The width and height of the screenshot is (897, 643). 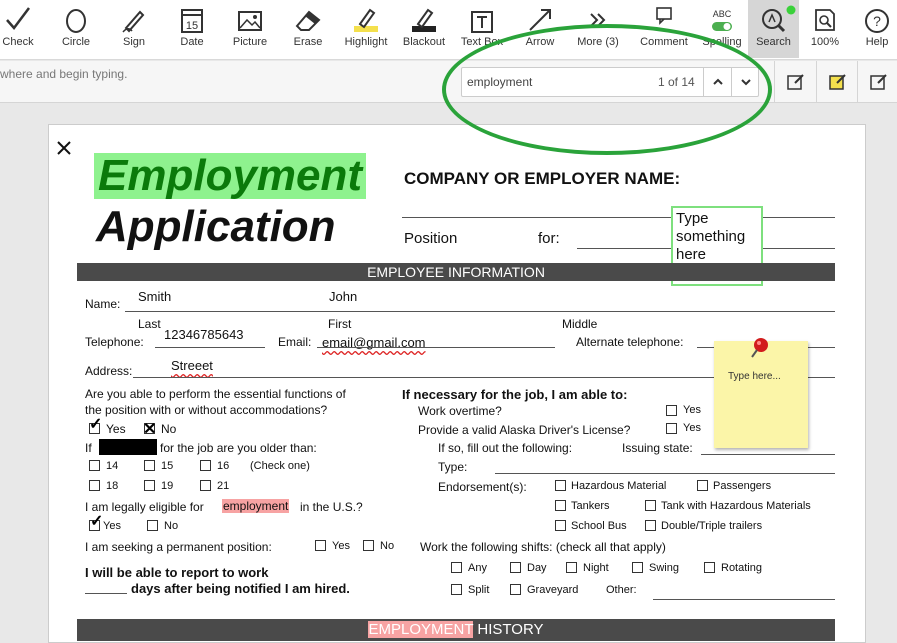 I want to click on tankers-checkbox, so click(x=560, y=505).